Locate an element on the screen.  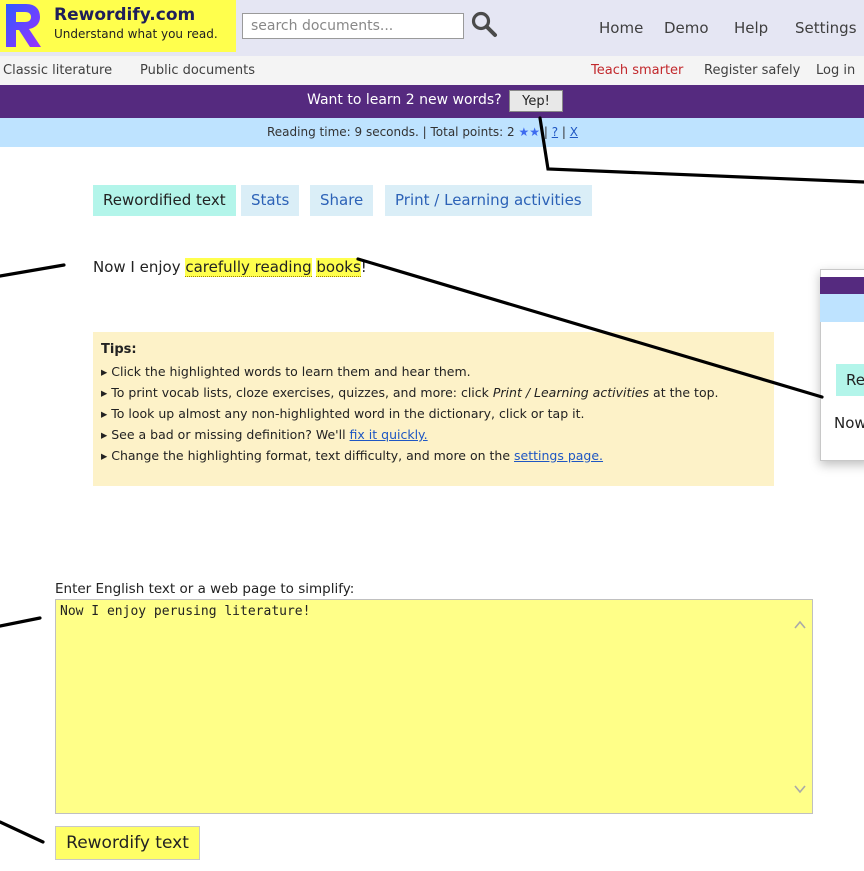
nav-public-documents: Public documents is located at coordinates (197, 70).